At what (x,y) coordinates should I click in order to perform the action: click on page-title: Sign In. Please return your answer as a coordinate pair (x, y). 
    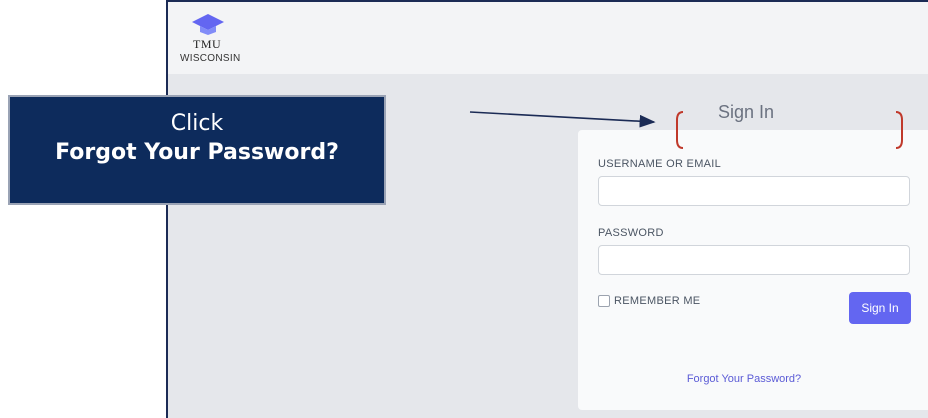
    Looking at the image, I should click on (746, 112).